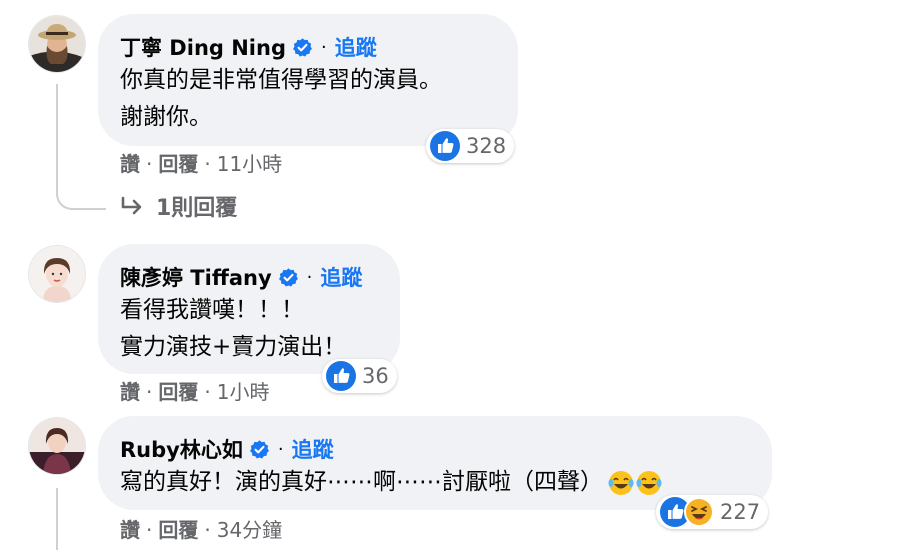 Image resolution: width=900 pixels, height=550 pixels. What do you see at coordinates (81, 200) in the screenshot?
I see `thread-line-curve` at bounding box center [81, 200].